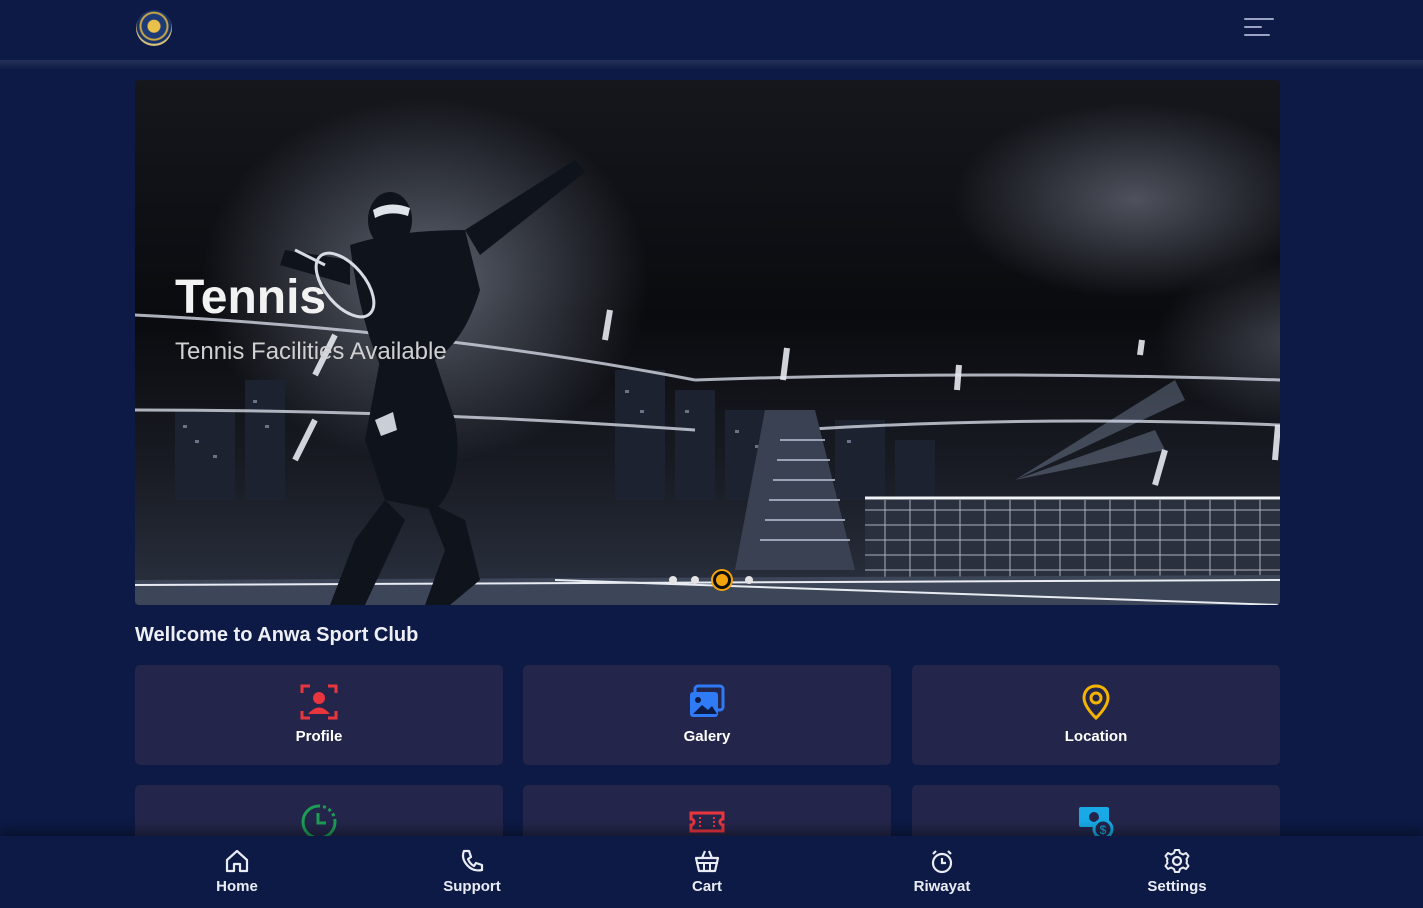 This screenshot has height=908, width=1423. I want to click on nav-label: Settings, so click(1177, 886).